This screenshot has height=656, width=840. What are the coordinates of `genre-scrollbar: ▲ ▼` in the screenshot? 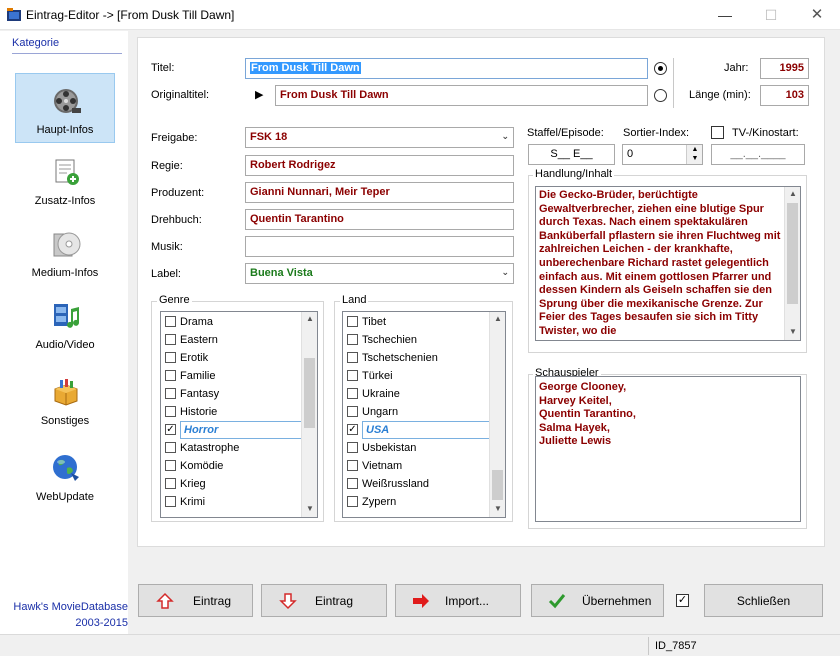 It's located at (309, 414).